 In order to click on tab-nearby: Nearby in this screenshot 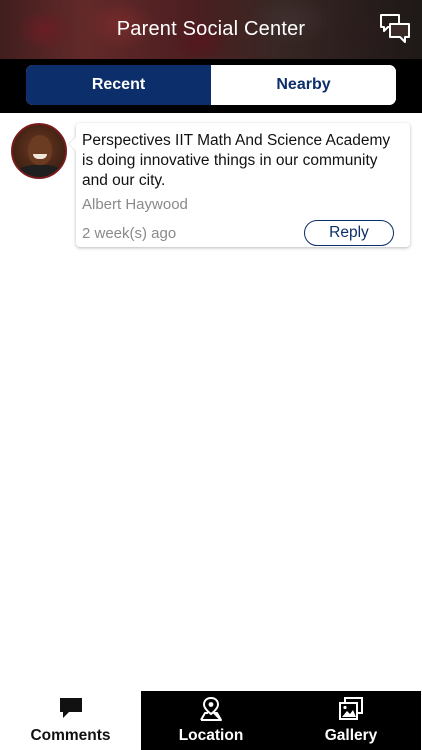, I will do `click(303, 85)`.